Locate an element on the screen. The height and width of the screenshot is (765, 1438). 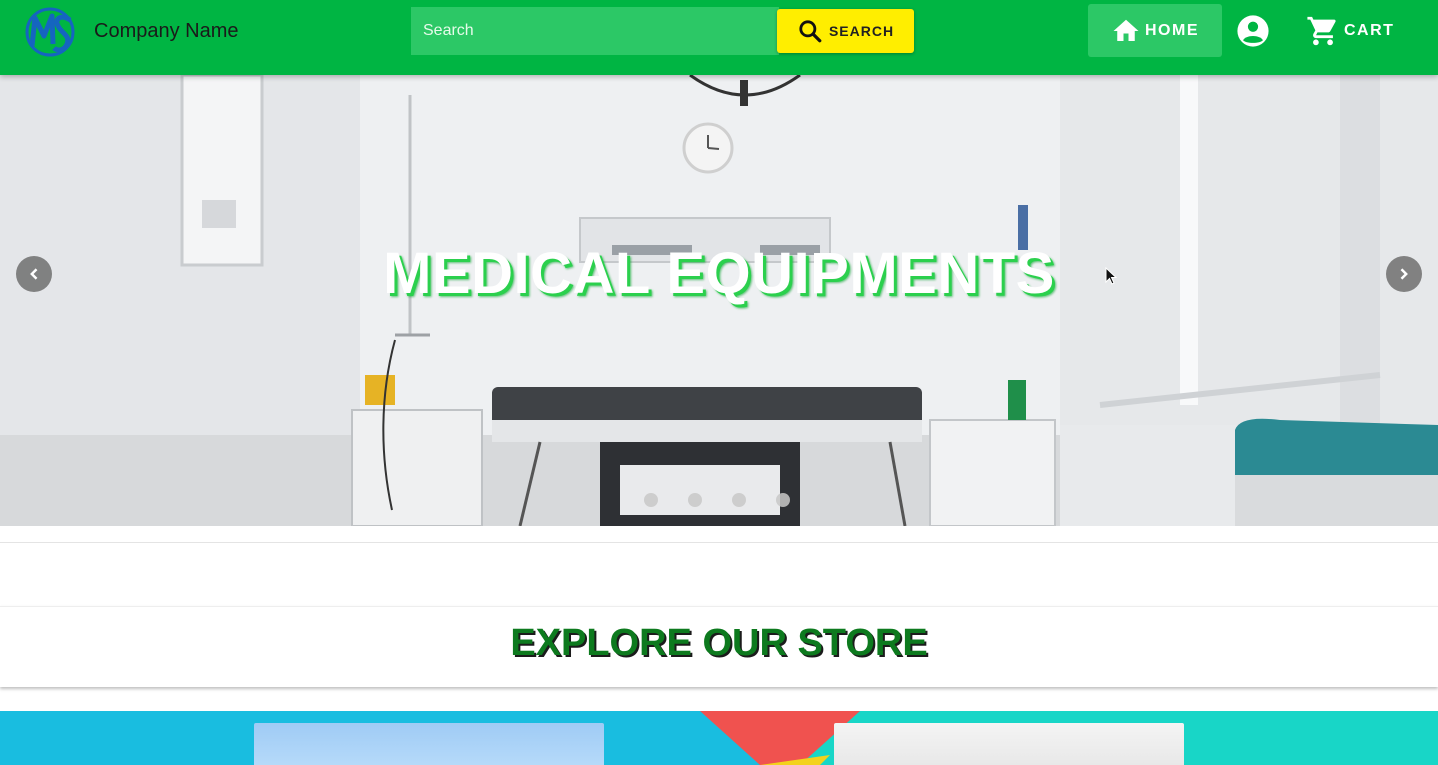
shopping-cart-icon is located at coordinates (1321, 31).